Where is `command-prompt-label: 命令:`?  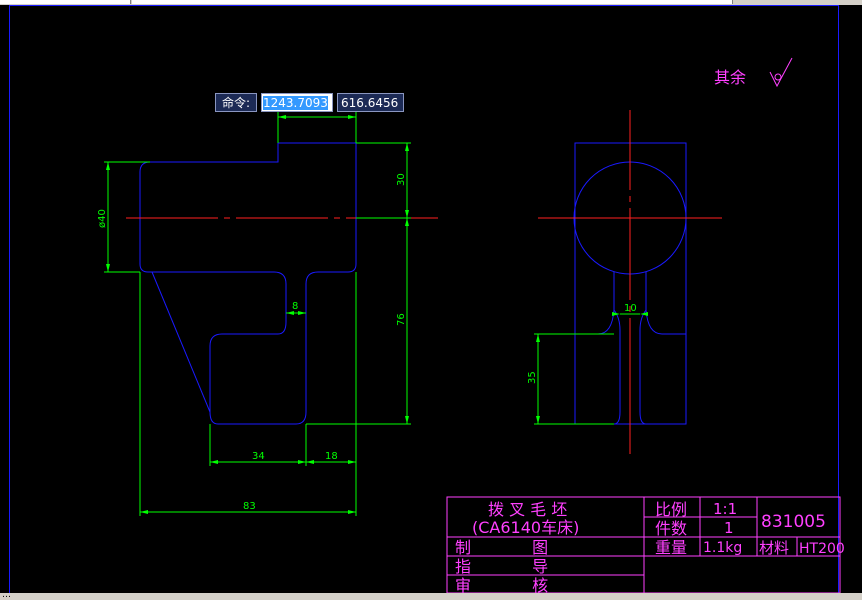
command-prompt-label: 命令: is located at coordinates (236, 102).